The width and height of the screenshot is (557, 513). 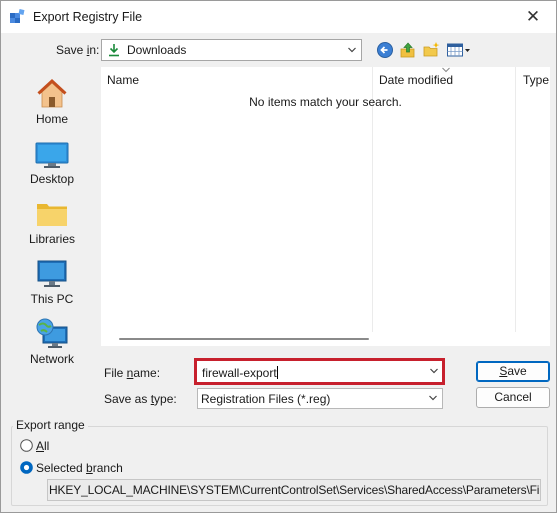 I want to click on close-button: ✕, so click(x=533, y=17).